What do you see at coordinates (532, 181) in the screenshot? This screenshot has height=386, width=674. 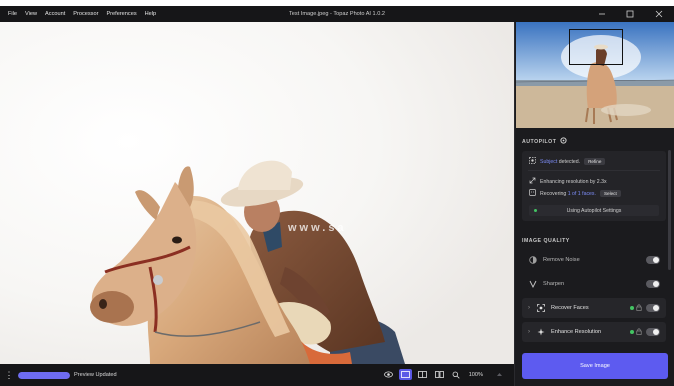 I see `resize-icon` at bounding box center [532, 181].